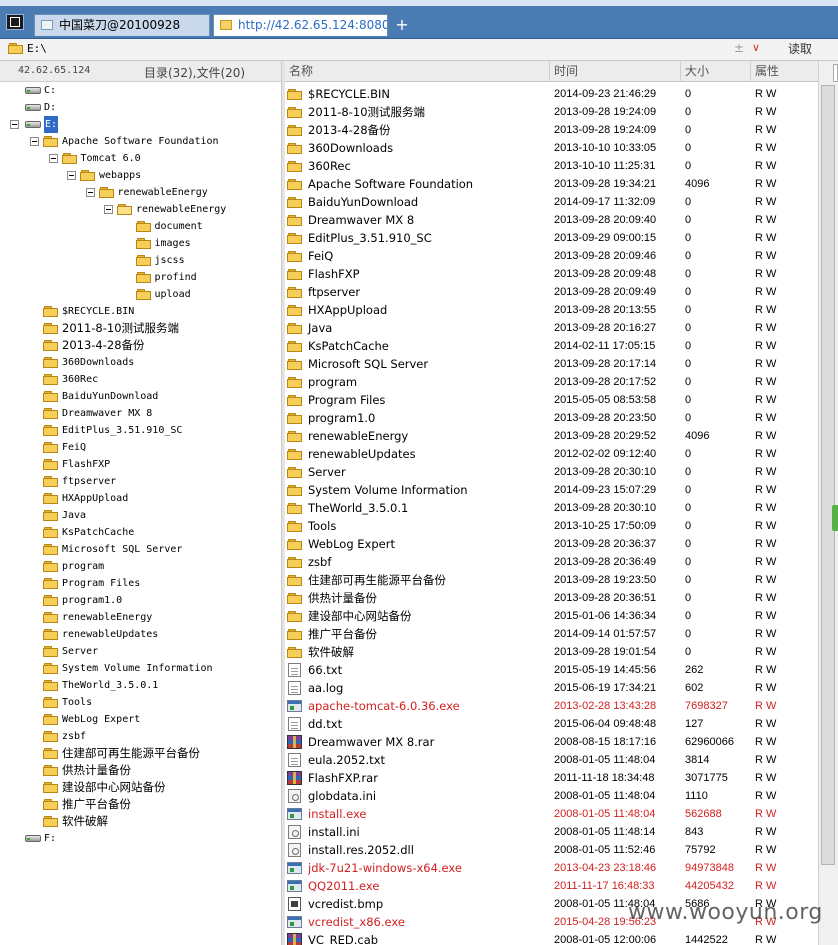  I want to click on tree-node: Tomcat 6.0, so click(140, 158).